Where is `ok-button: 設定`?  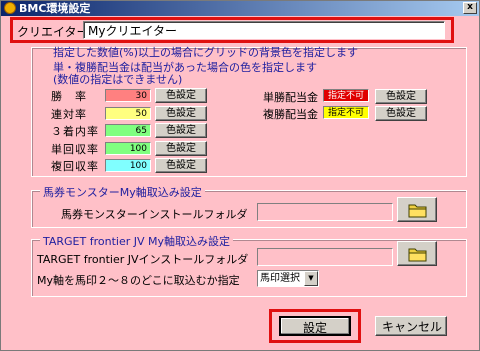
ok-button: 設定 is located at coordinates (315, 326).